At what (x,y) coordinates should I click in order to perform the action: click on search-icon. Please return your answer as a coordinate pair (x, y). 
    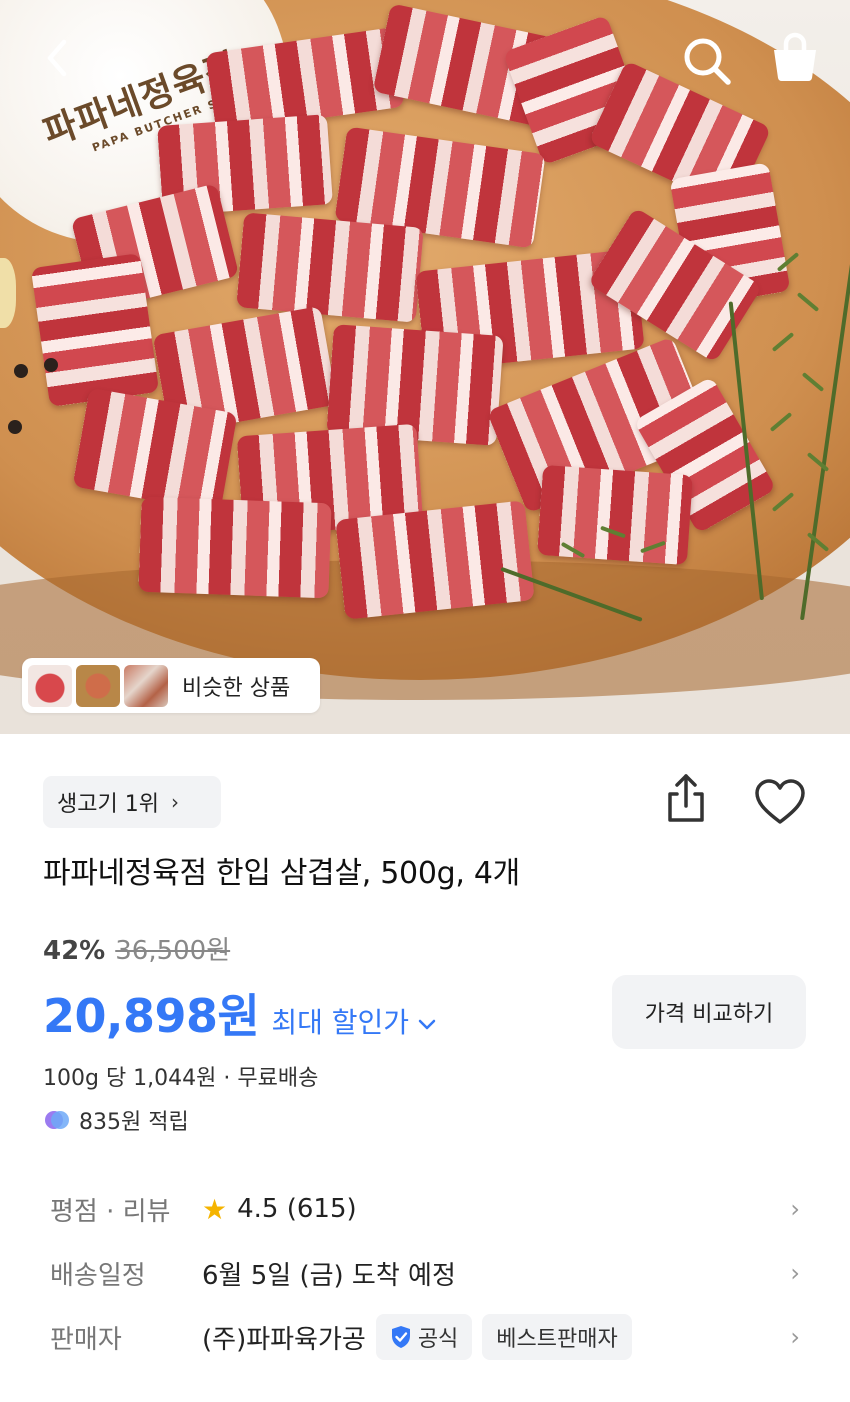
    Looking at the image, I should click on (707, 61).